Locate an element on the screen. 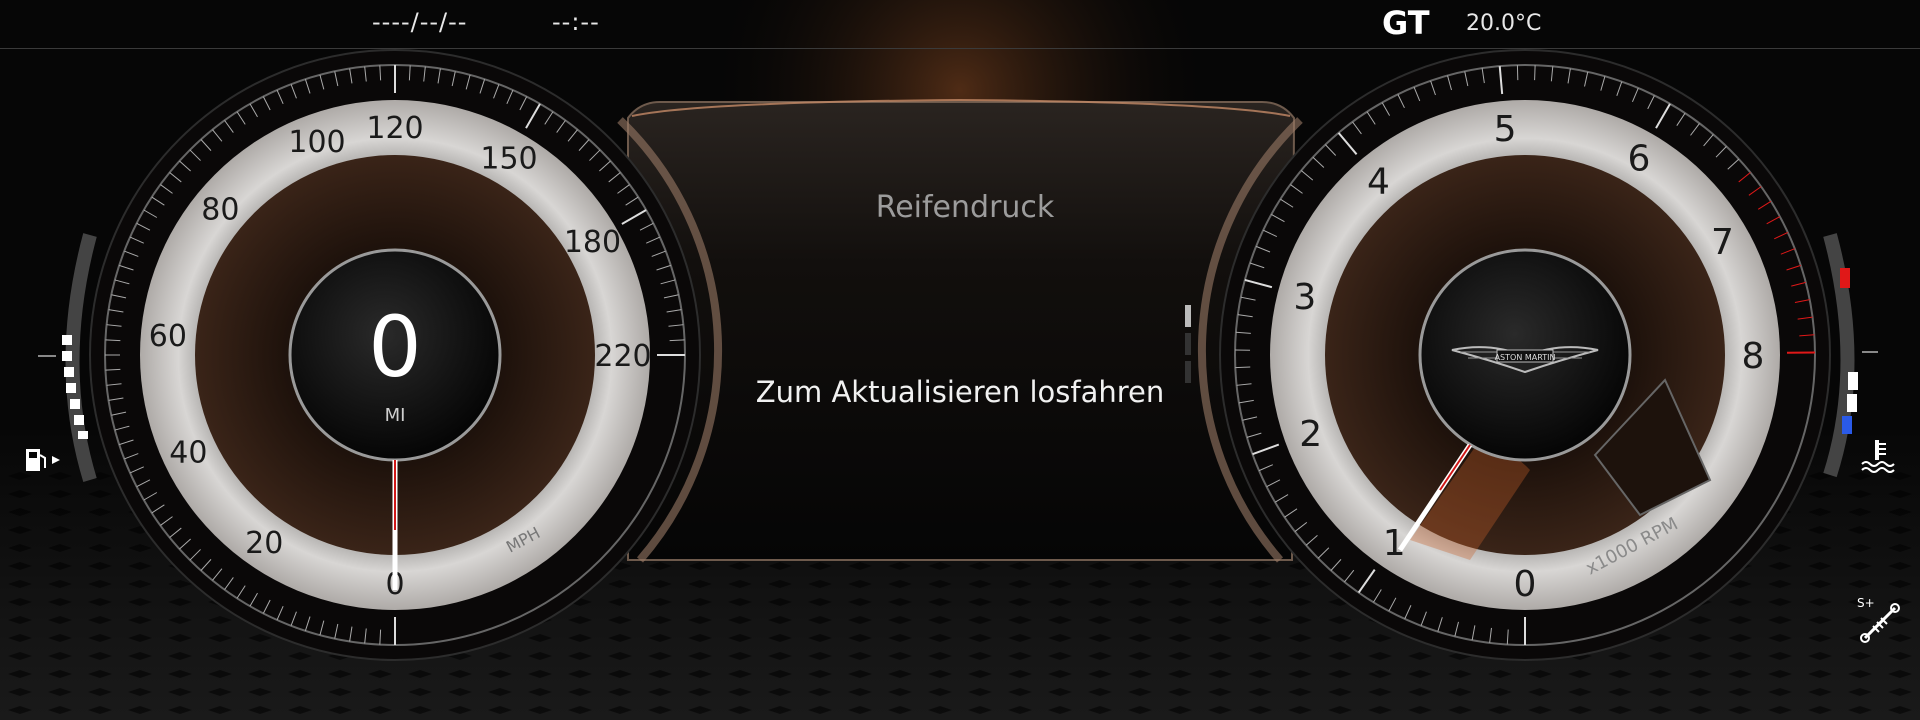 This screenshot has width=1920, height=720. speed-scale-label: 40 is located at coordinates (188, 452).